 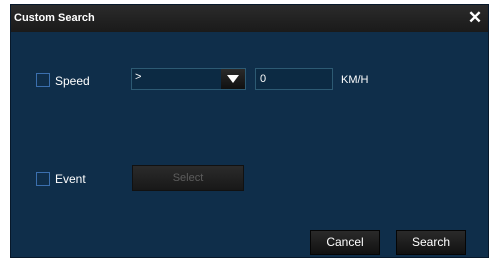 What do you see at coordinates (43, 80) in the screenshot?
I see `speed-checkbox` at bounding box center [43, 80].